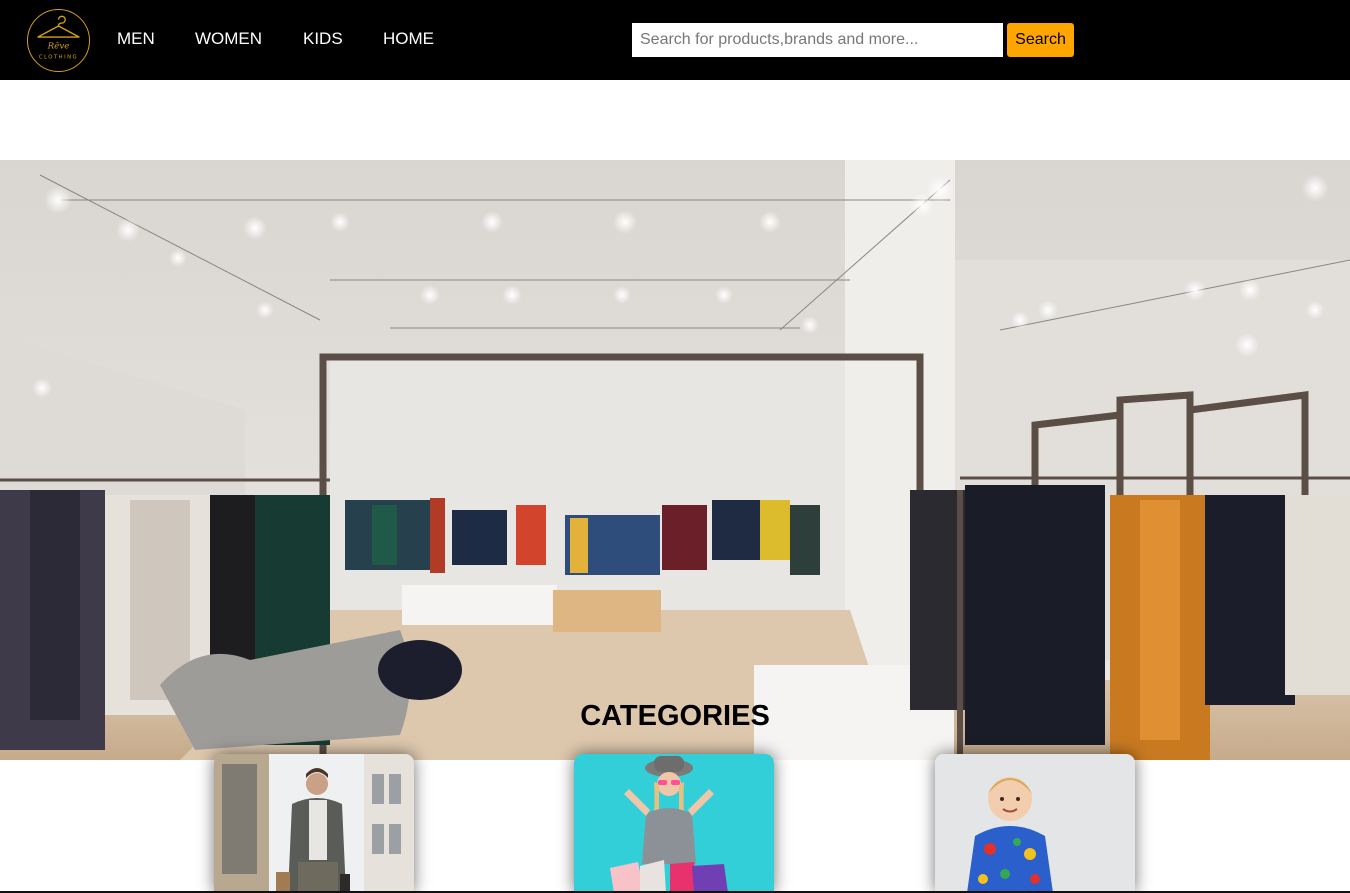 This screenshot has height=893, width=1350. I want to click on search-button: Search, so click(1040, 40).